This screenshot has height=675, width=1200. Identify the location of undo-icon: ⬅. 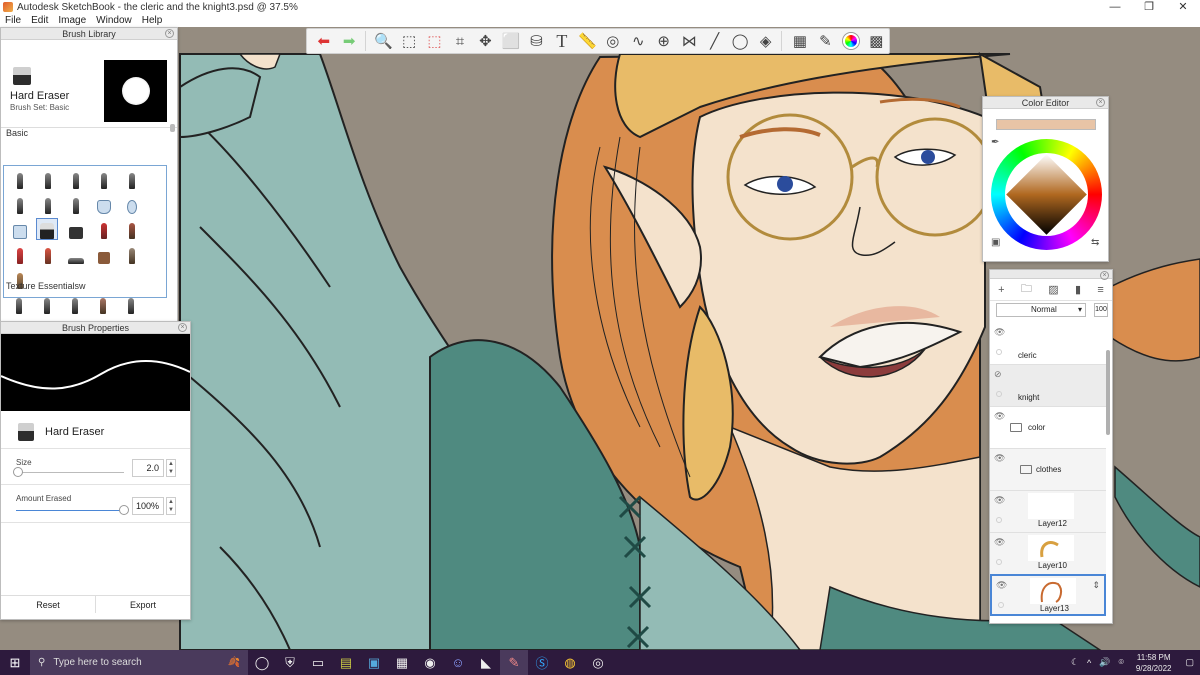
(323, 41).